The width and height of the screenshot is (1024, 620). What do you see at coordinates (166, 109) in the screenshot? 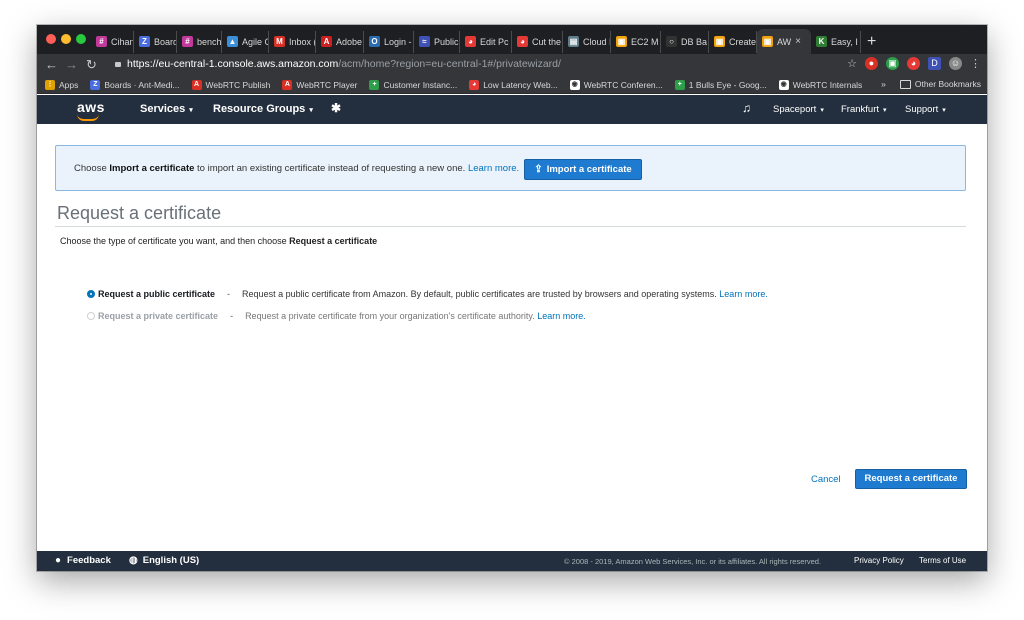
I see `services-menu: Services ▾` at bounding box center [166, 109].